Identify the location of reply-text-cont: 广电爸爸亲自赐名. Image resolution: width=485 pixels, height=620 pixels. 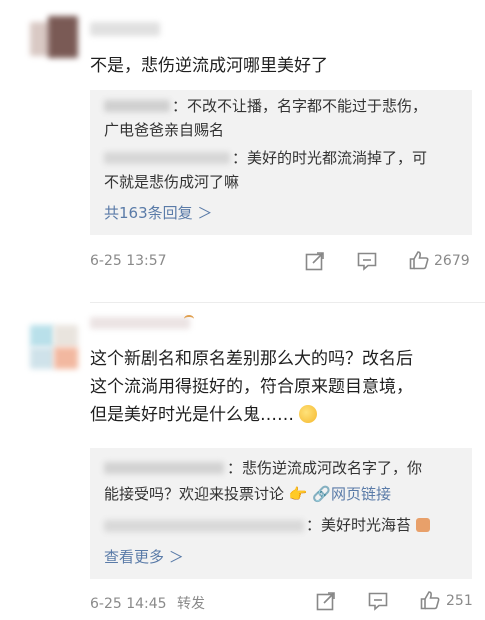
(164, 130).